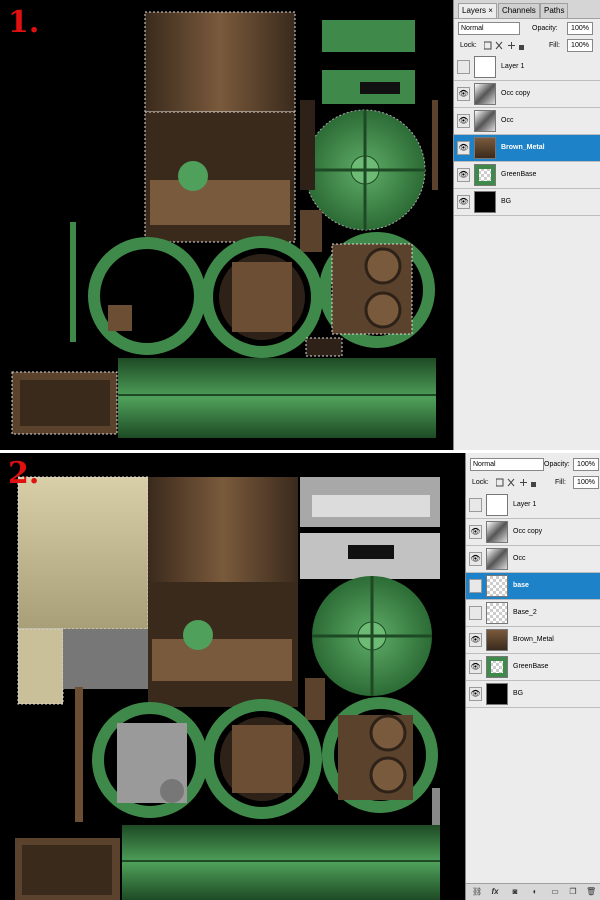  What do you see at coordinates (591, 892) in the screenshot?
I see `trash-icon: 🗑` at bounding box center [591, 892].